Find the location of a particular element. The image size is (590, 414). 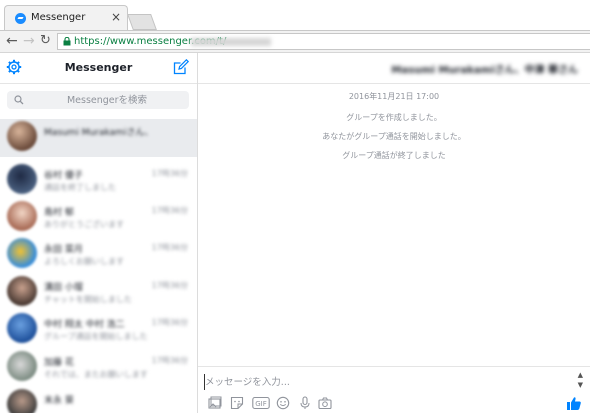

conversation-snippet: それでは、またお願いします is located at coordinates (96, 374).